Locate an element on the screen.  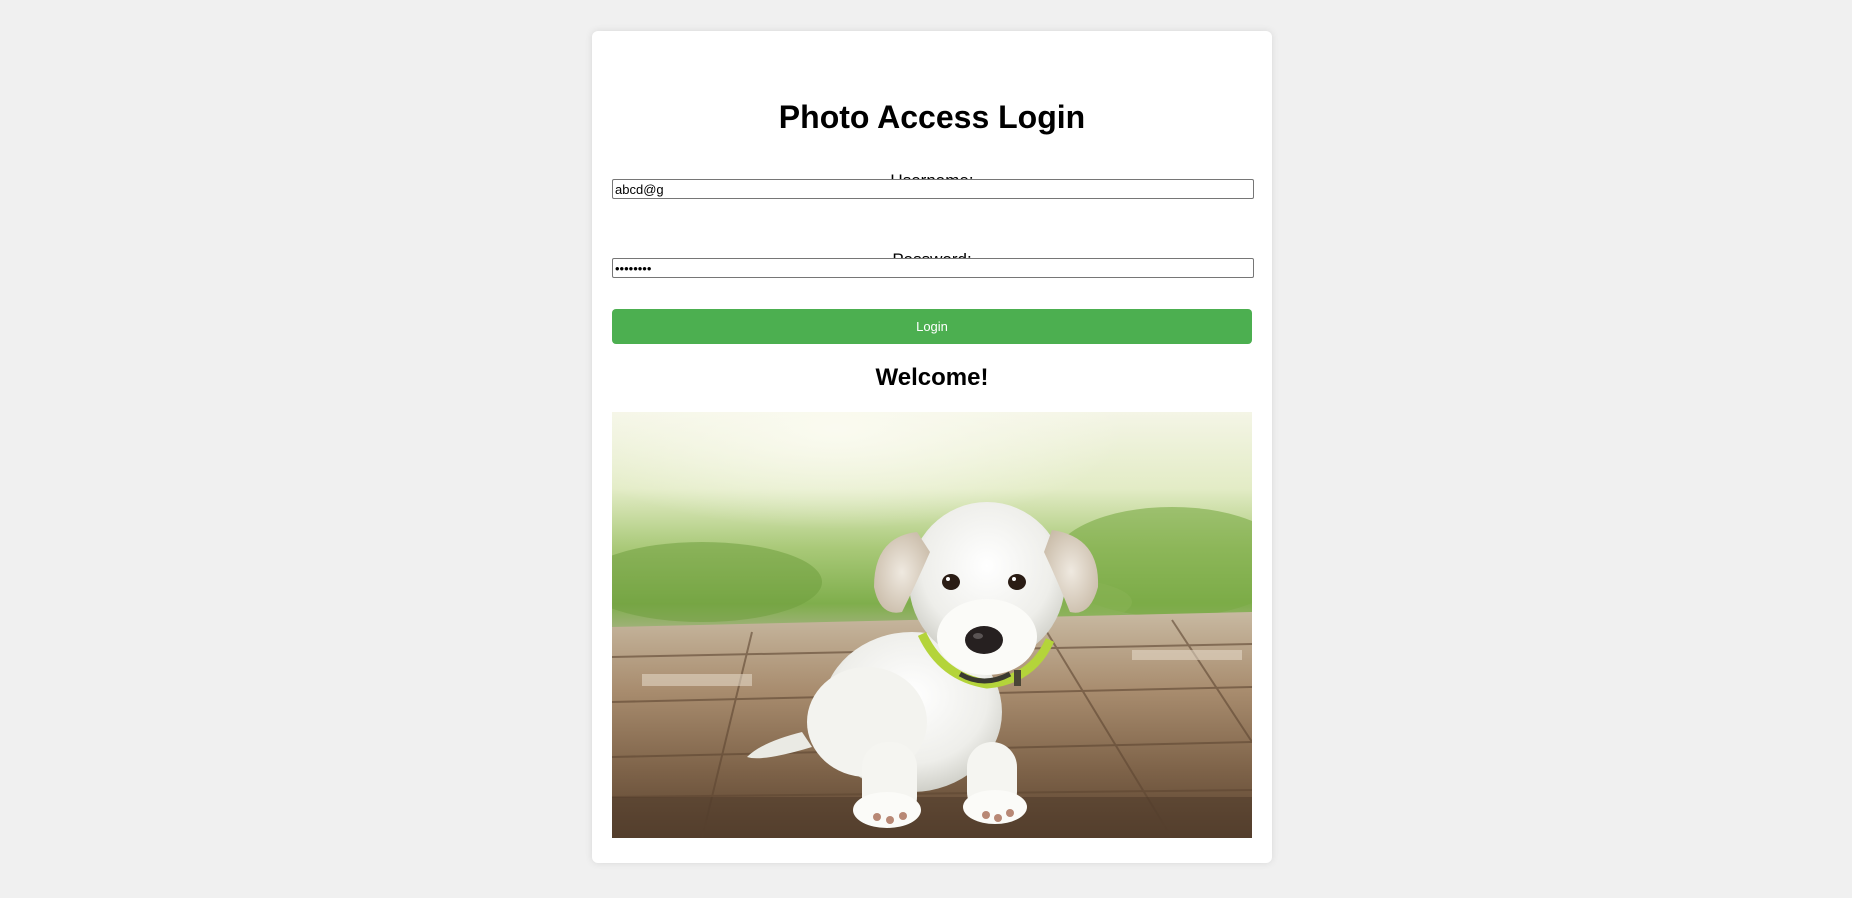
page-title: Photo Access Login is located at coordinates (932, 117).